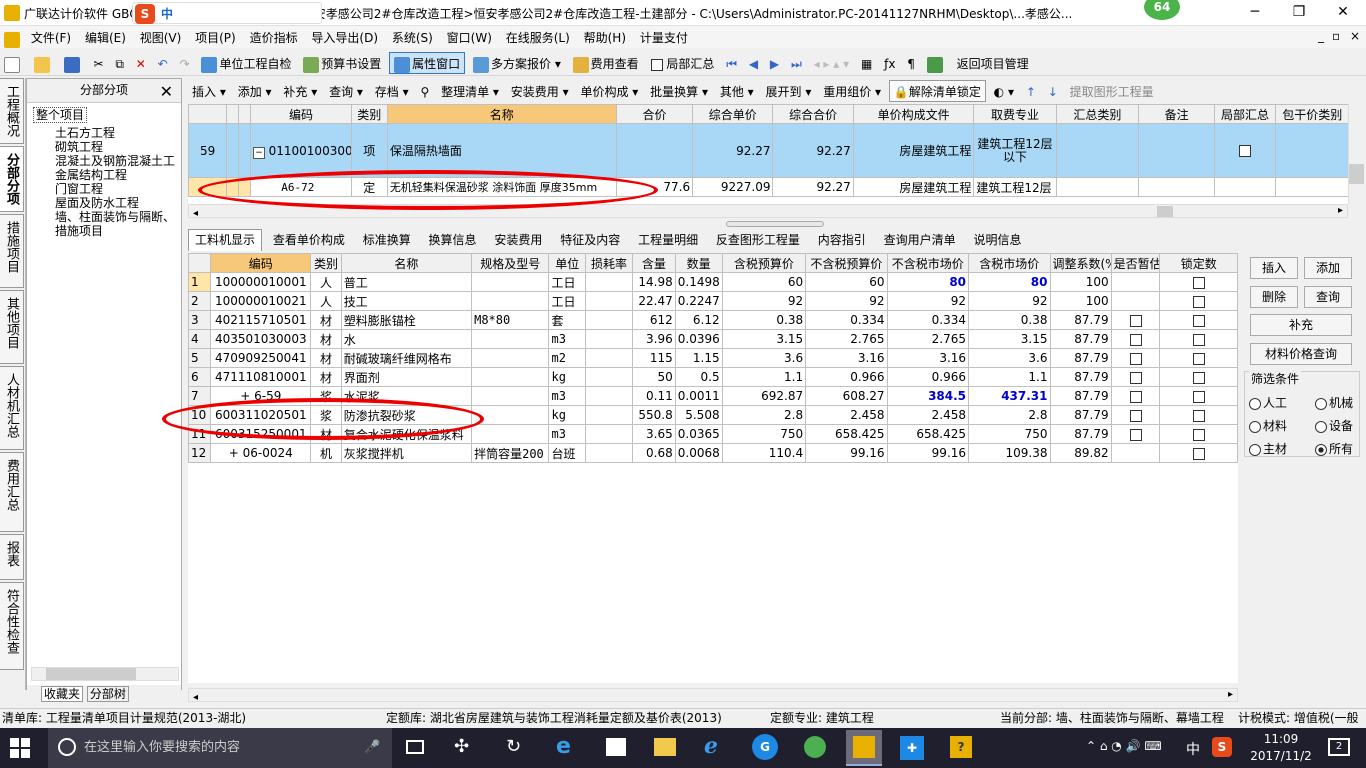 This screenshot has width=1366, height=768. What do you see at coordinates (406, 453) in the screenshot?
I see `cell-name: 灰浆搅拌机` at bounding box center [406, 453].